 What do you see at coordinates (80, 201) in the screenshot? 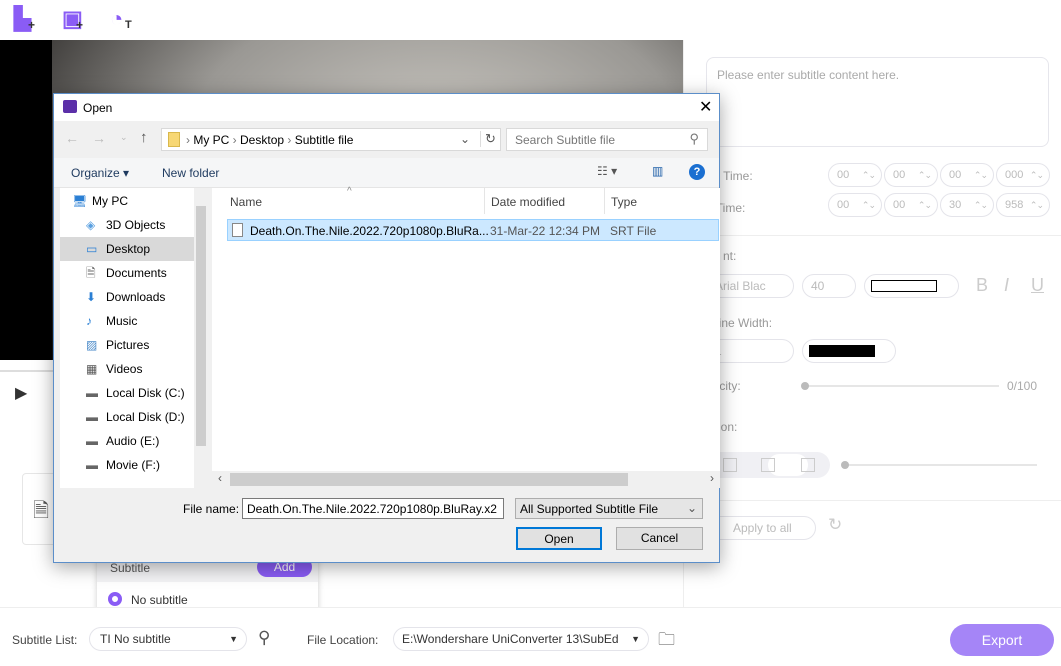
I see `pc-icon: 🖥` at bounding box center [80, 201].